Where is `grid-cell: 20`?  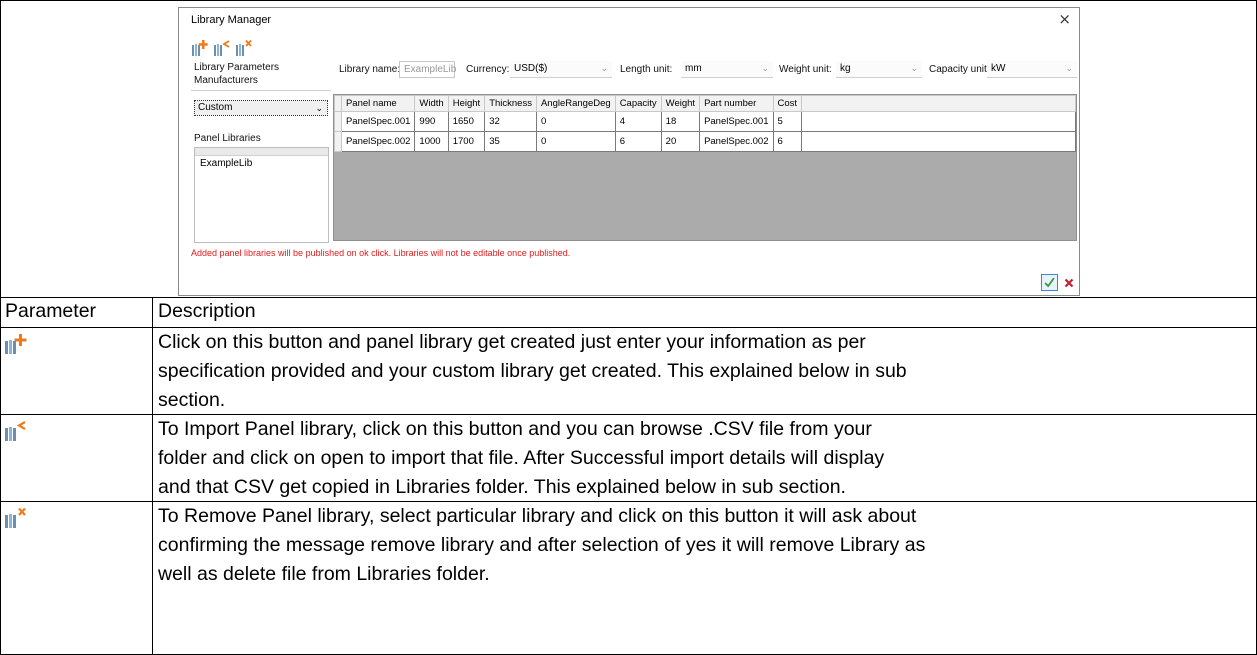 grid-cell: 20 is located at coordinates (680, 141).